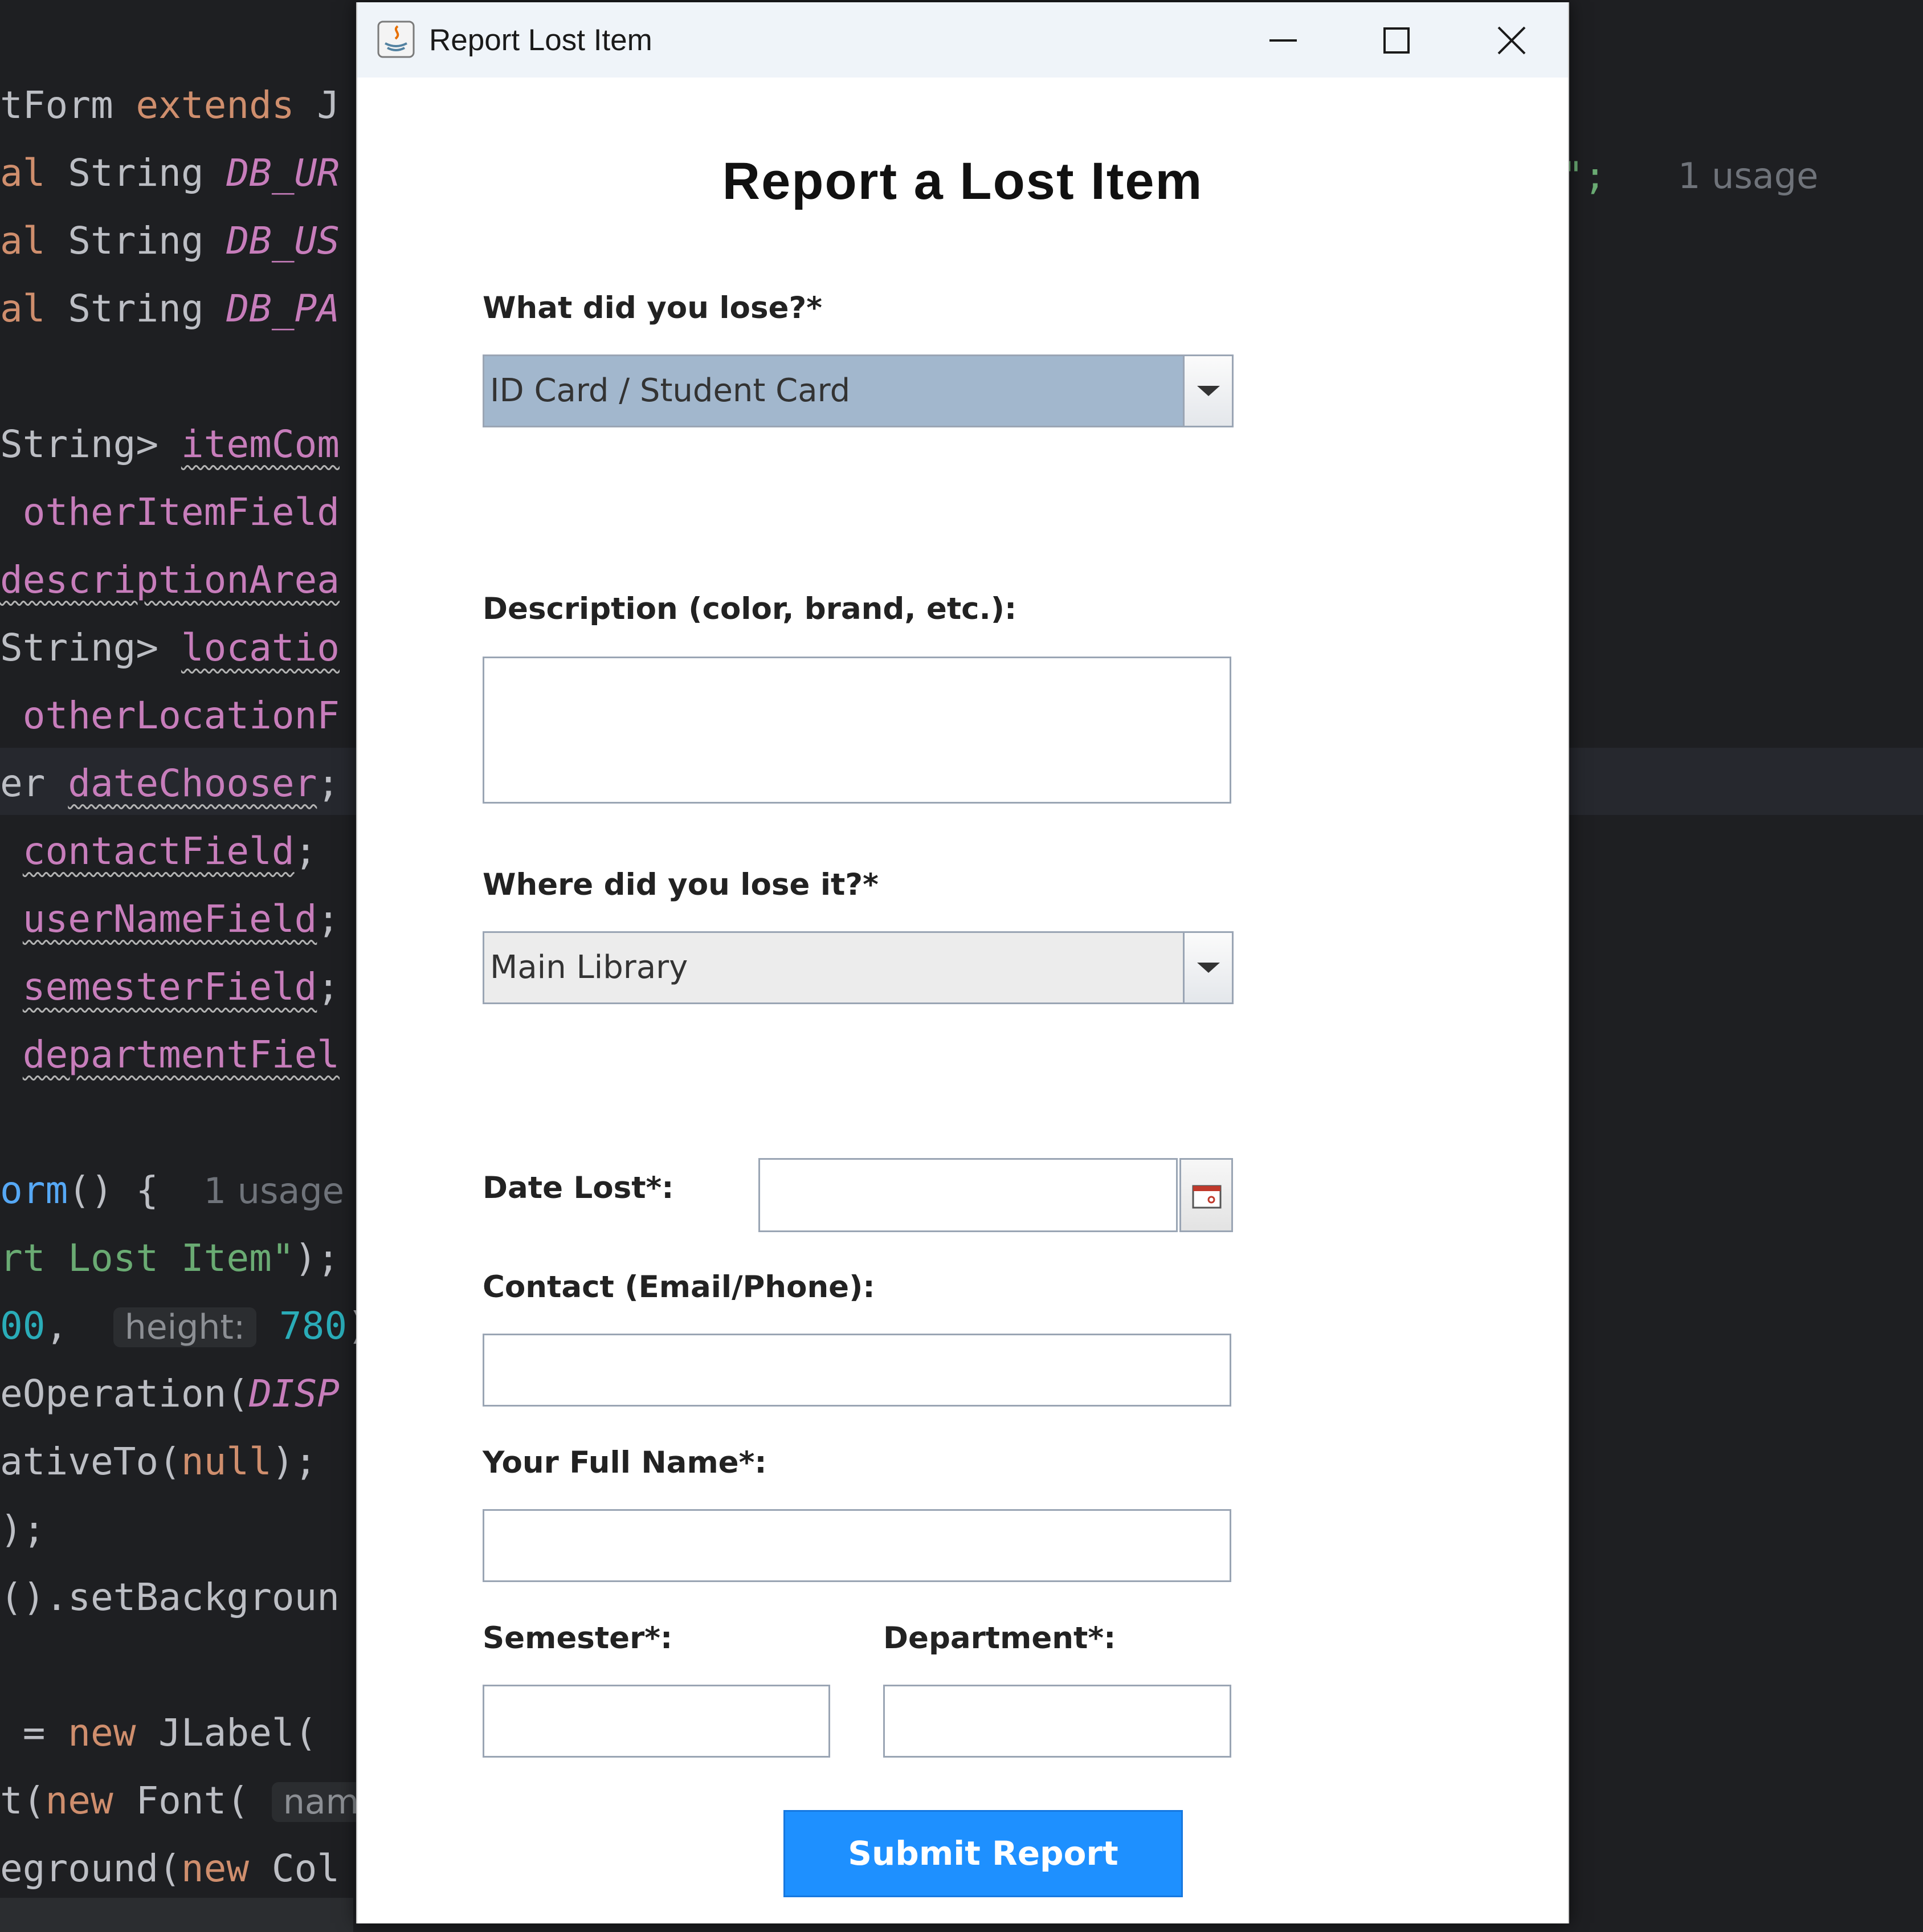 This screenshot has height=1932, width=1923. I want to click on submit-report-button: Submit Report, so click(983, 1853).